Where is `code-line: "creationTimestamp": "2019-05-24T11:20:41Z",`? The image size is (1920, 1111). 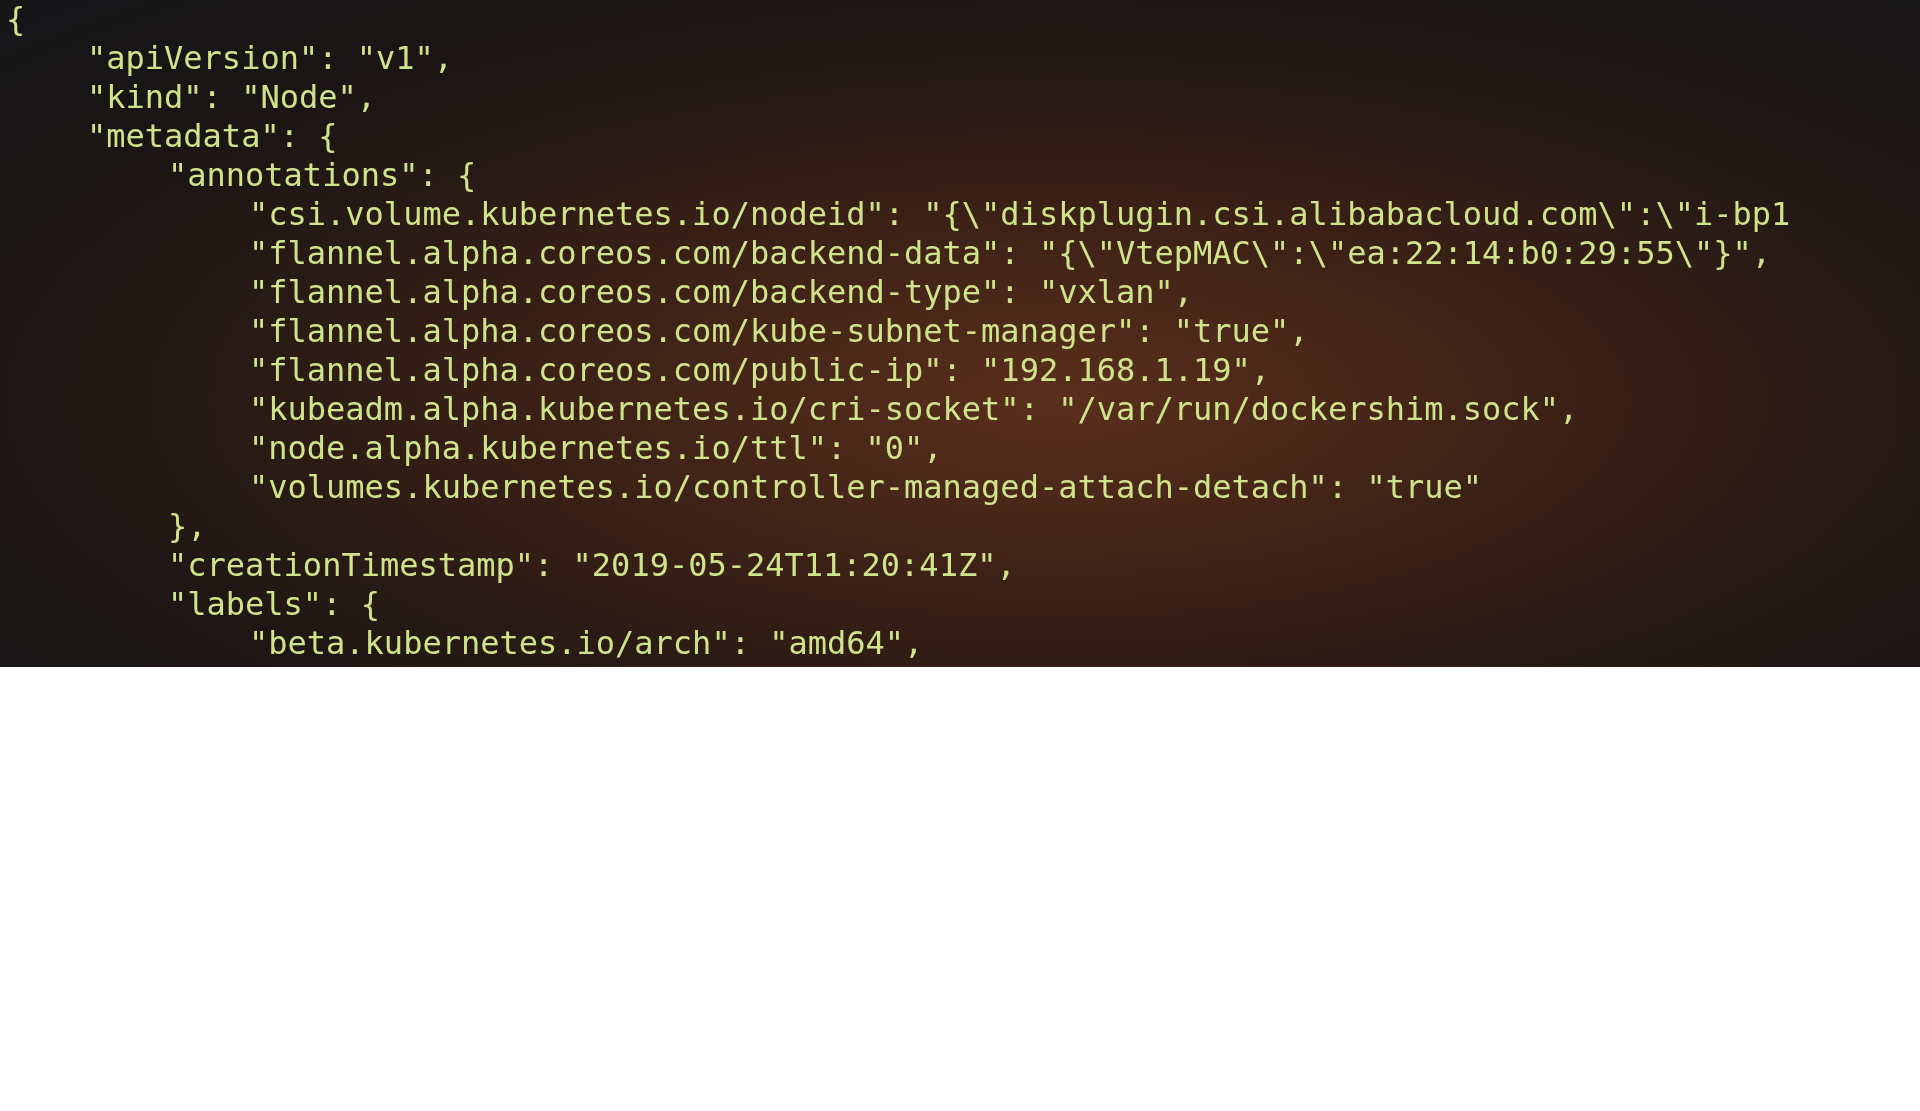
code-line: "creationTimestamp": "2019-05-24T11:20:41Z", is located at coordinates (592, 565).